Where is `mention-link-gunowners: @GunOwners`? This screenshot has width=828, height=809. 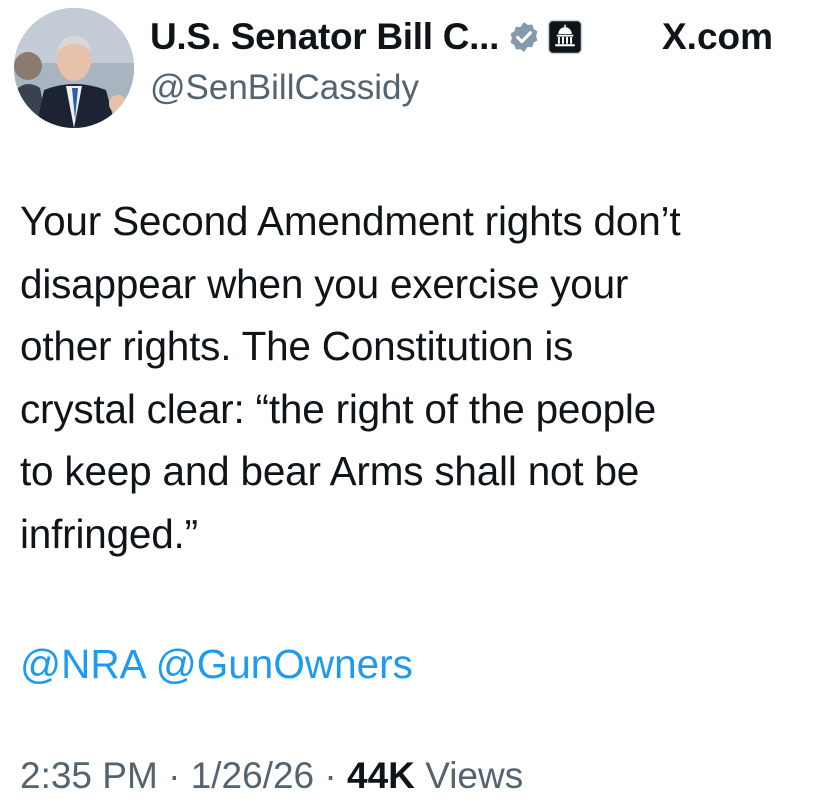
mention-link-gunowners: @GunOwners is located at coordinates (284, 664).